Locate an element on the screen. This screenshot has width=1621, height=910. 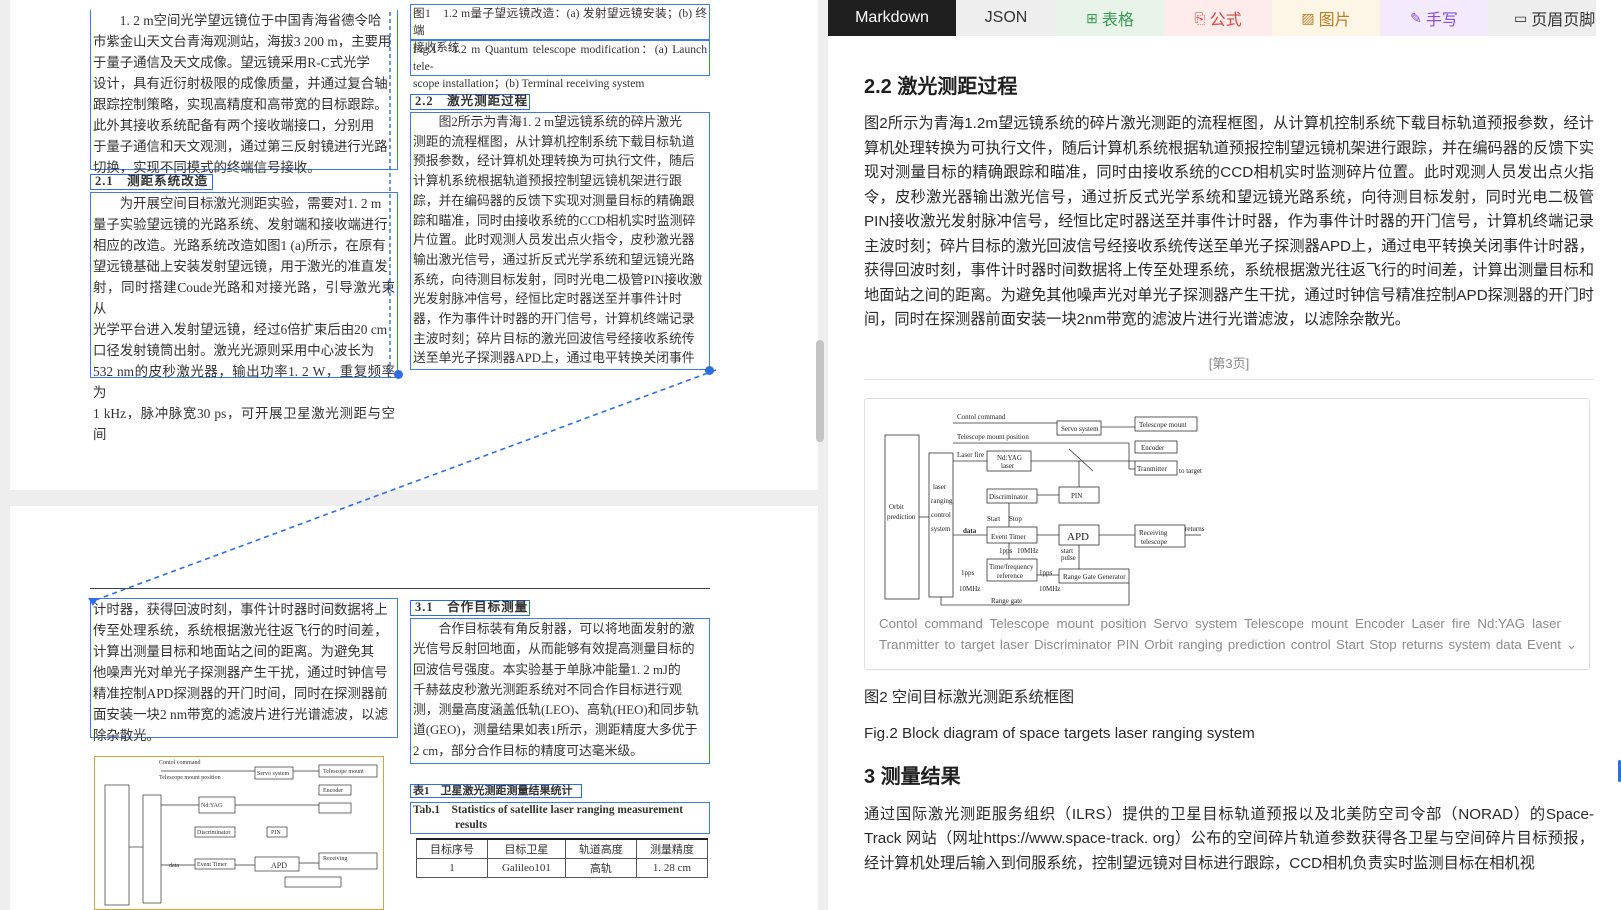
result-tabs: Markdown JSON ⊞ 表格 ⎘ 公式 ▨ 图片 ✎ 手写 ▭ 页眉页脚 is located at coordinates (1224, 18).